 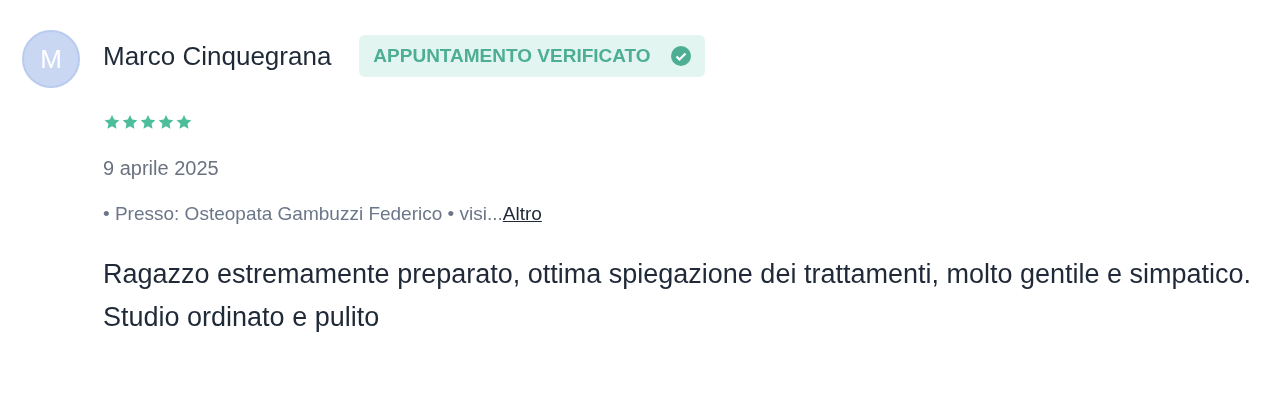 What do you see at coordinates (217, 56) in the screenshot?
I see `author-name: Marco Cinquegrana` at bounding box center [217, 56].